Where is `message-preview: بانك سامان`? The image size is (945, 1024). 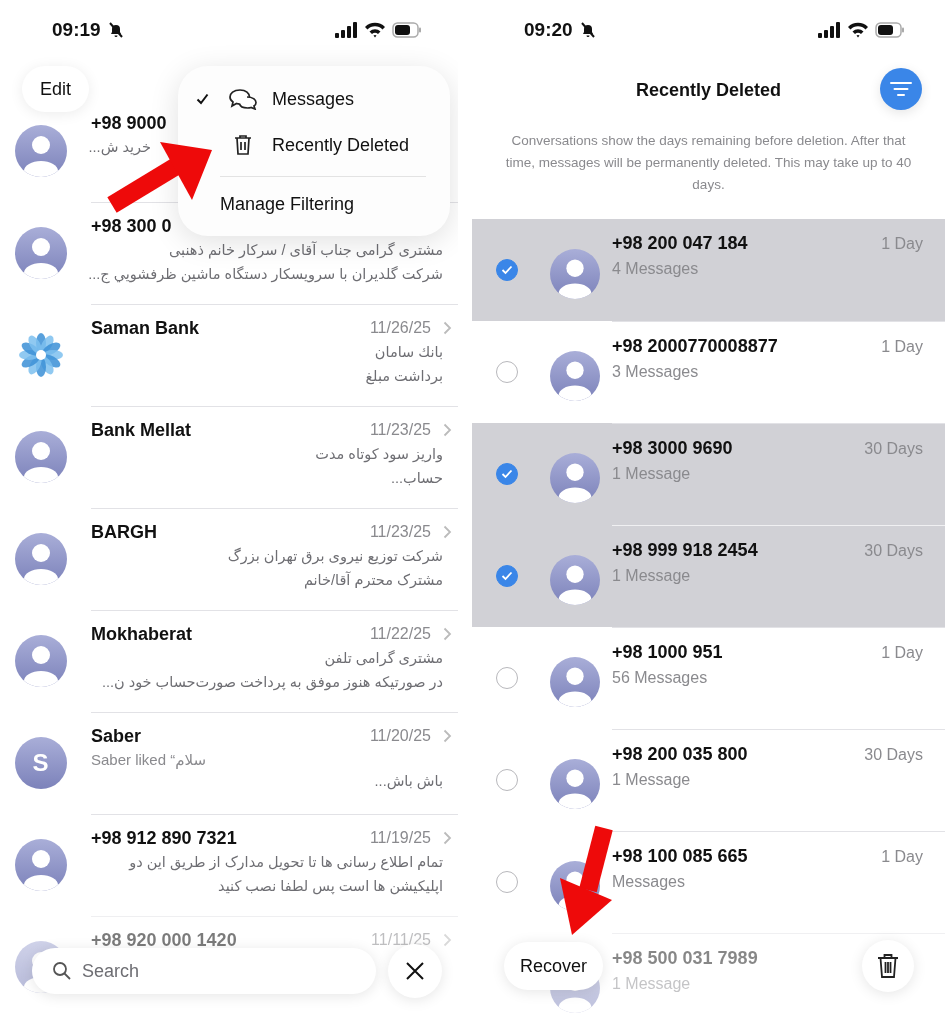 message-preview: بانك سامان is located at coordinates (408, 352).